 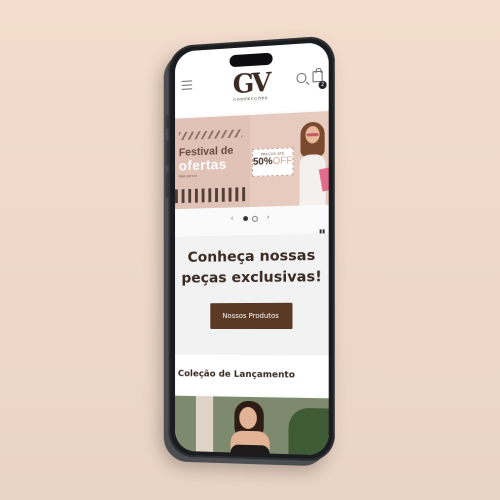 I want to click on volume-up-button, so click(x=167, y=153).